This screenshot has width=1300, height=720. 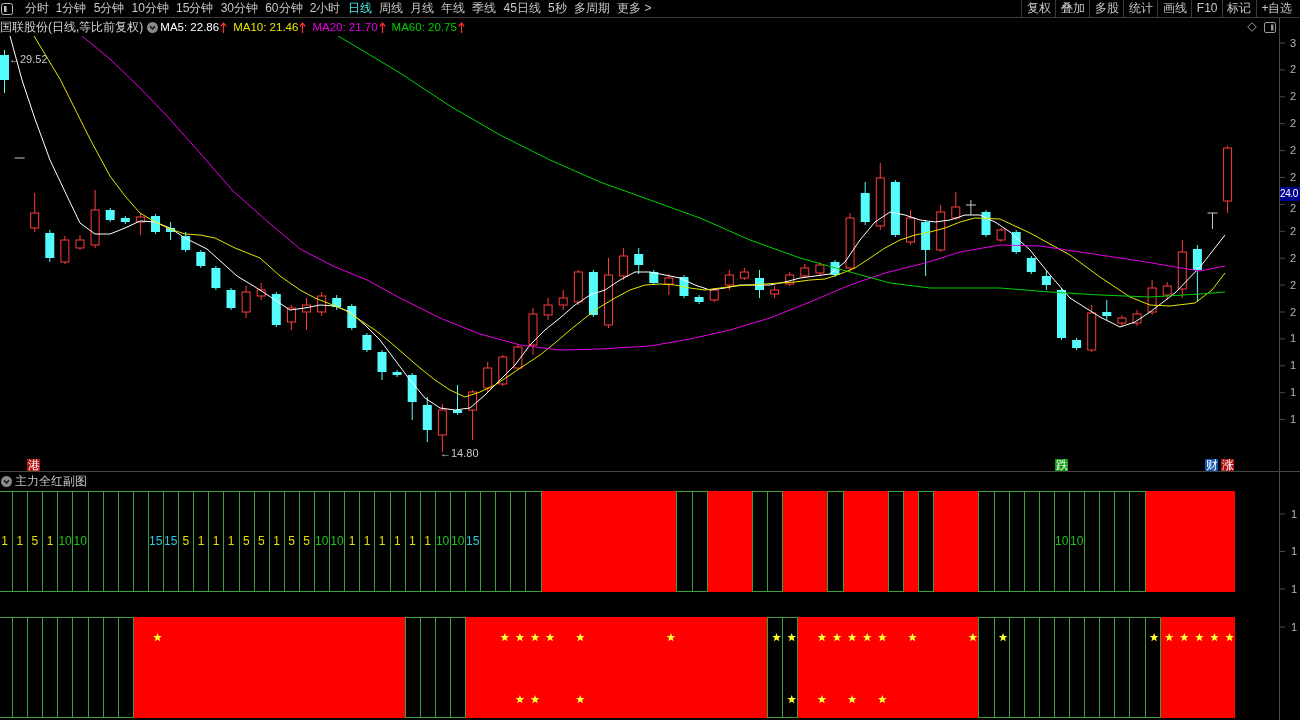 What do you see at coordinates (1206, 8) in the screenshot?
I see `toolbar-button: F10` at bounding box center [1206, 8].